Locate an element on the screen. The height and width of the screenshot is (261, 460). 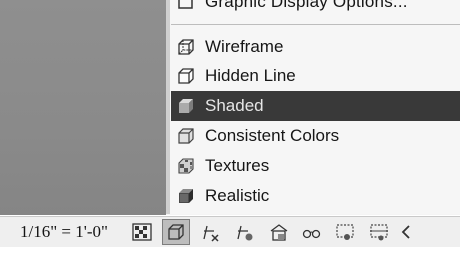
wireframe-cube-icon is located at coordinates (186, 47).